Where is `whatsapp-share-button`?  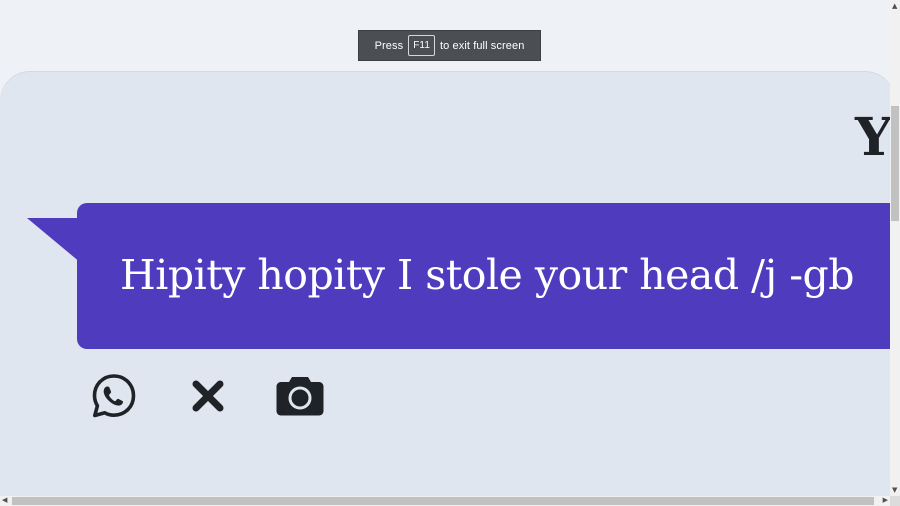
whatsapp-share-button is located at coordinates (114, 396).